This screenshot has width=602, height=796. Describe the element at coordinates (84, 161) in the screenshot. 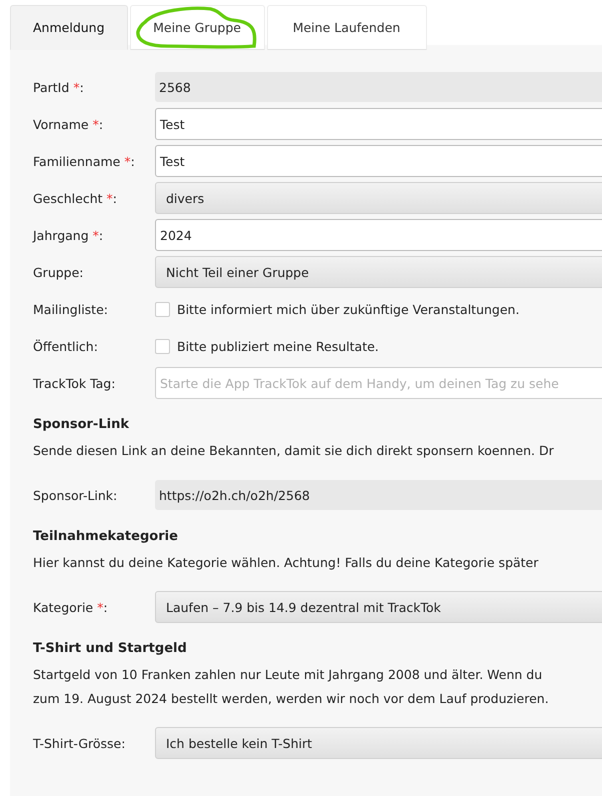

I see `field-label: Familienname *:` at that location.